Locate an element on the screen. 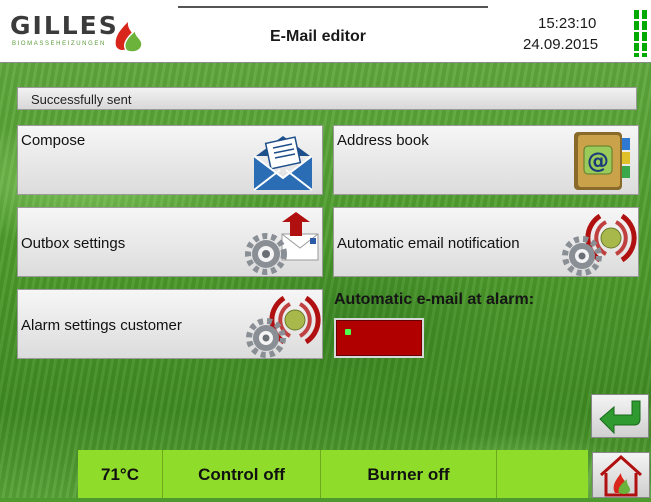 The height and width of the screenshot is (502, 651). logo-text: GILLES is located at coordinates (64, 25).